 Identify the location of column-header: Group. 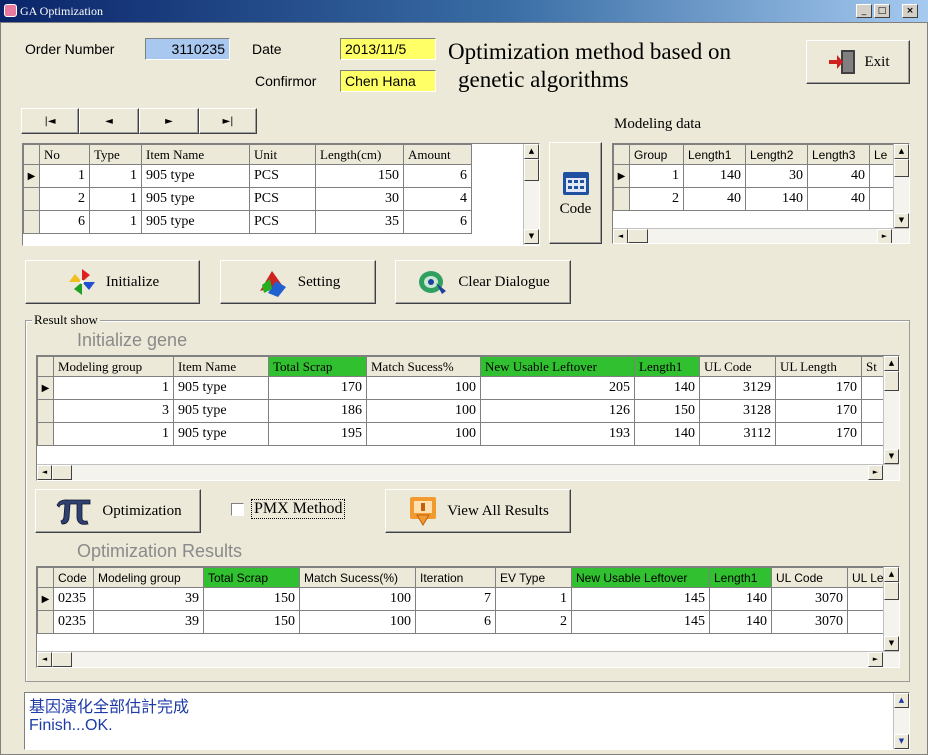
(656, 154).